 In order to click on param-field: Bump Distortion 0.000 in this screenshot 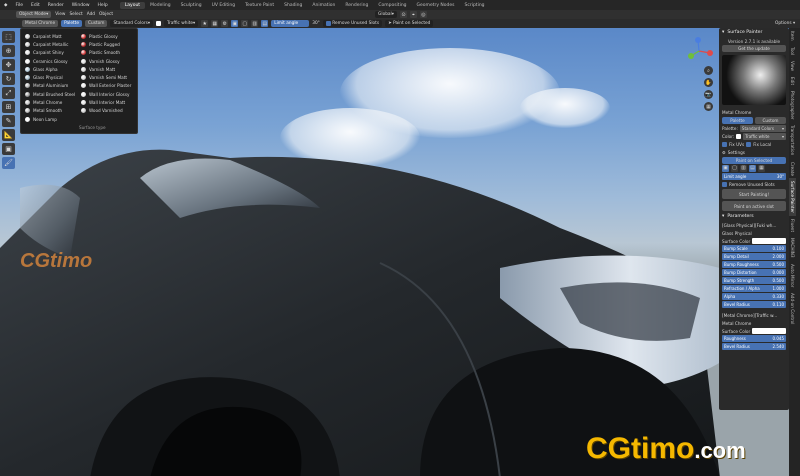, I will do `click(754, 272)`.